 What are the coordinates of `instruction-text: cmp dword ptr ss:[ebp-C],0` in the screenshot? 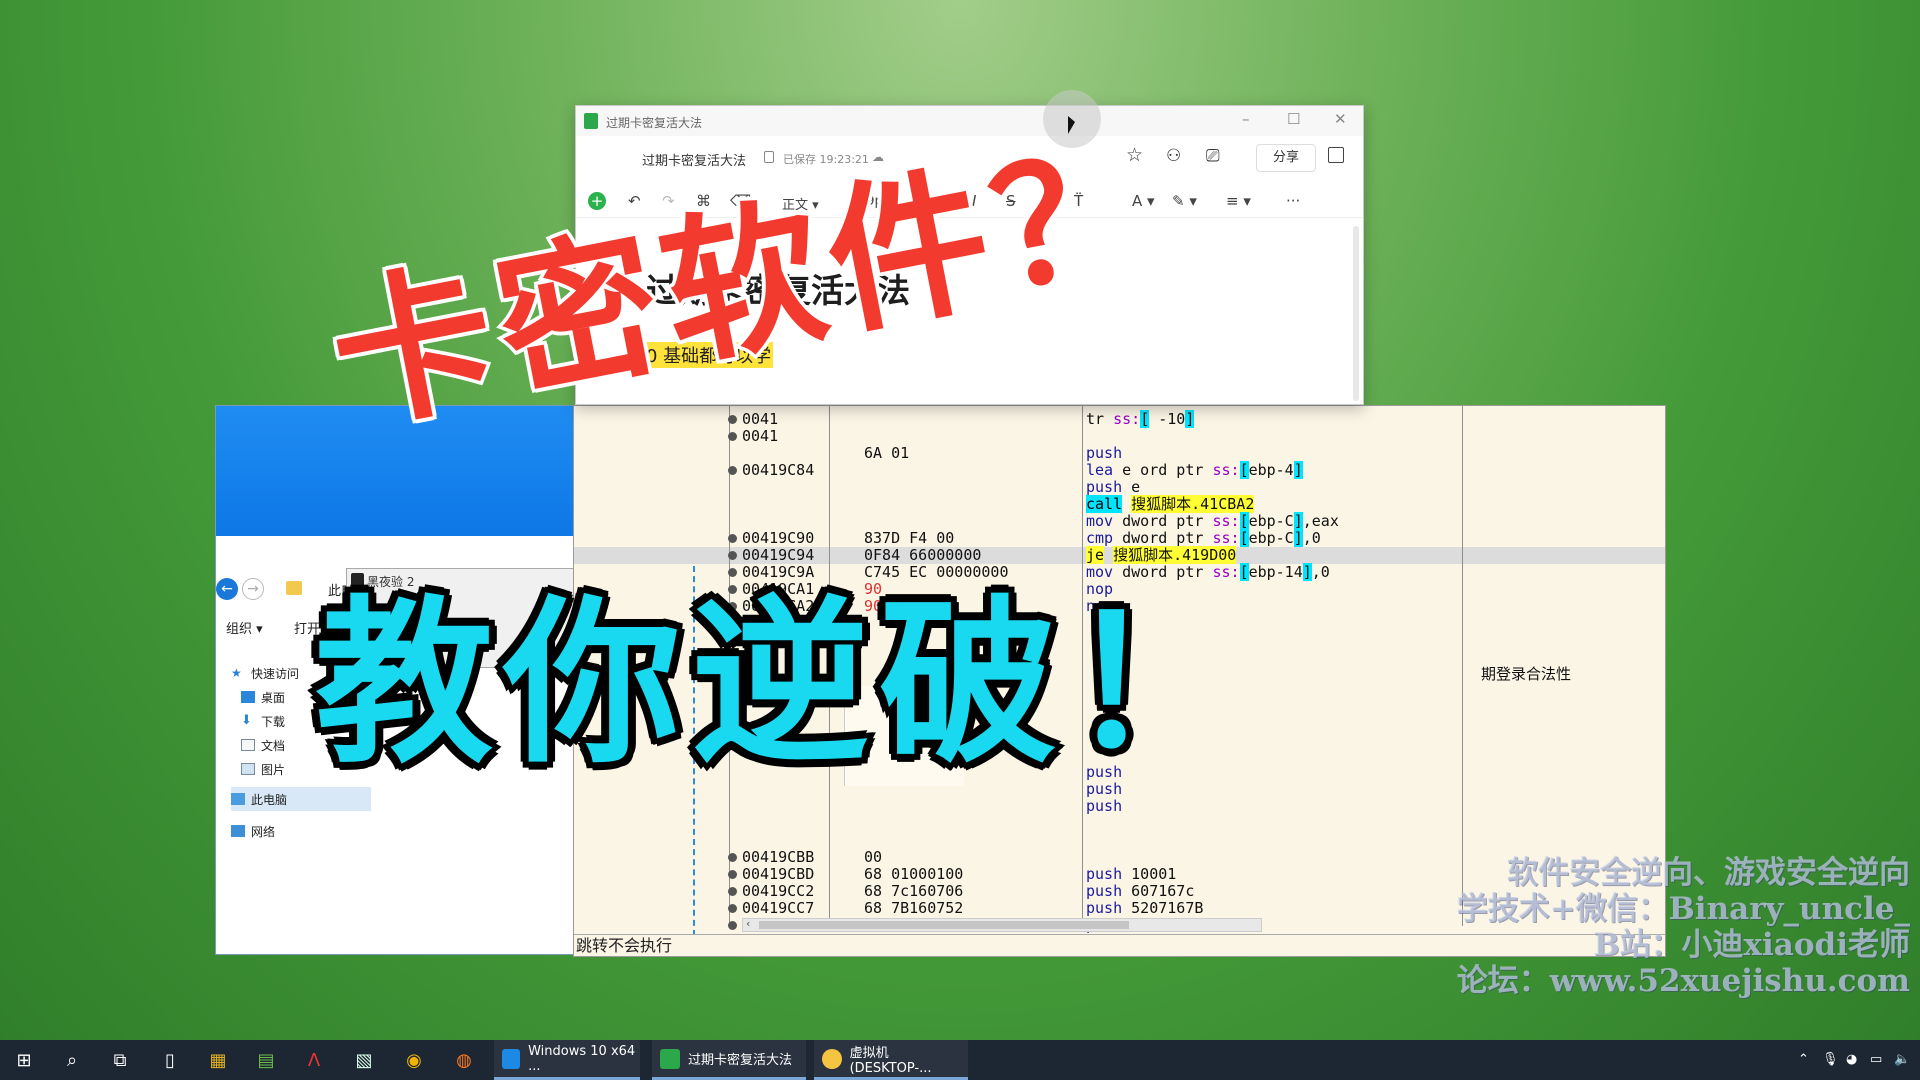 It's located at (1203, 538).